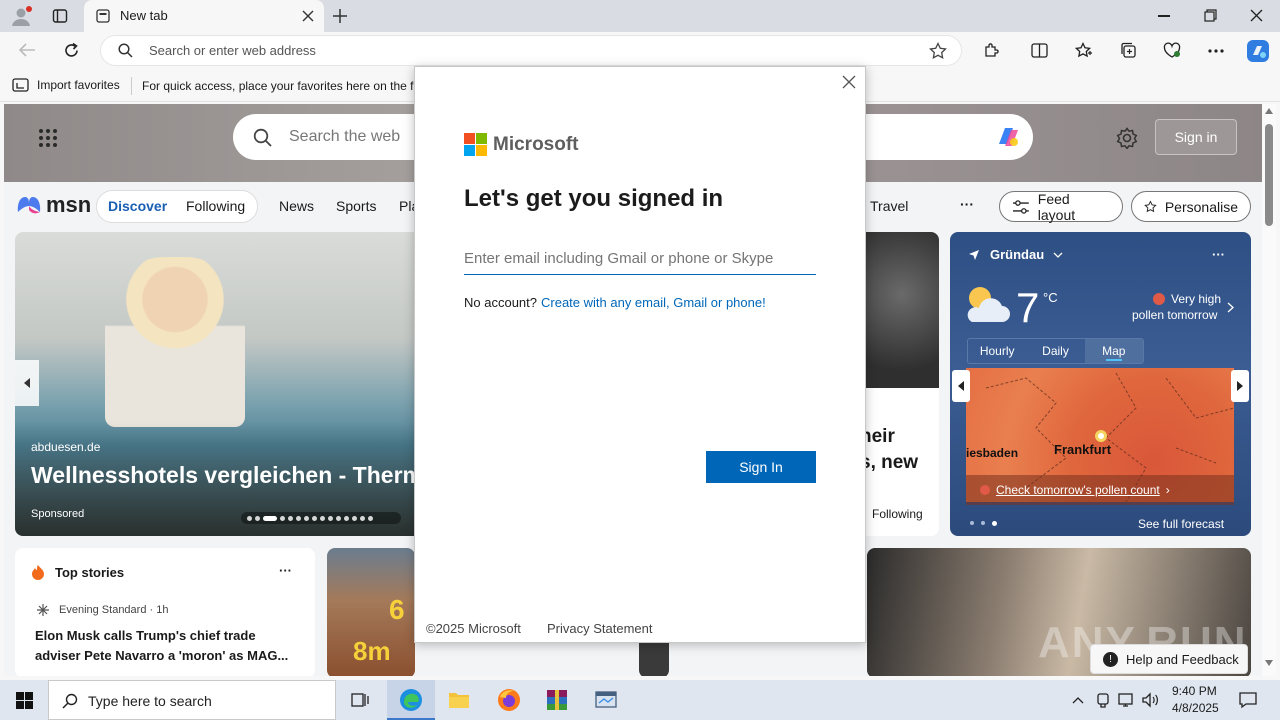 The width and height of the screenshot is (1280, 720). Describe the element at coordinates (1240, 386) in the screenshot. I see `weather-map-next-button` at that location.